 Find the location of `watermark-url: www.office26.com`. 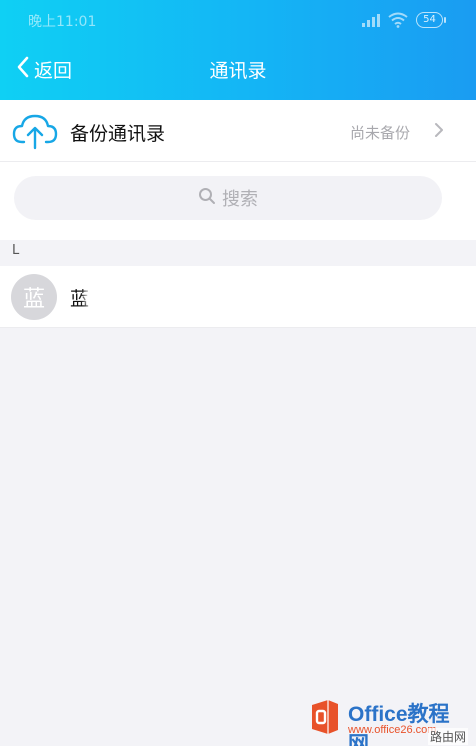

watermark-url: www.office26.com is located at coordinates (392, 730).